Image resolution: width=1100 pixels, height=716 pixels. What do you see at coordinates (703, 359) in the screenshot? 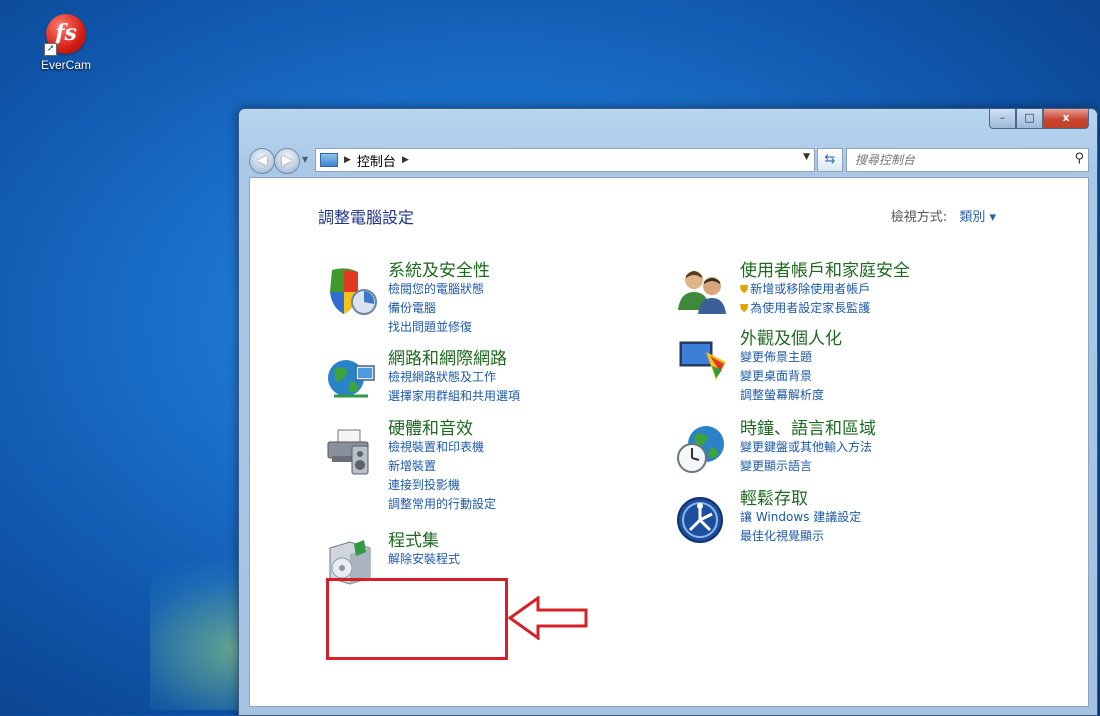
I see `monitor-palette-icon` at bounding box center [703, 359].